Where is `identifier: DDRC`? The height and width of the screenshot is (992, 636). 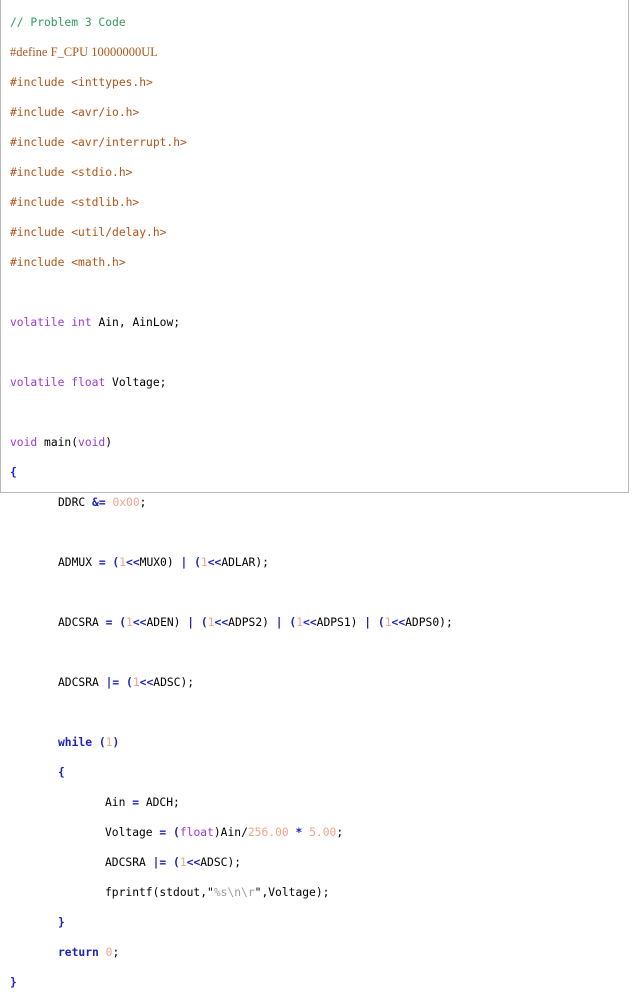 identifier: DDRC is located at coordinates (75, 502).